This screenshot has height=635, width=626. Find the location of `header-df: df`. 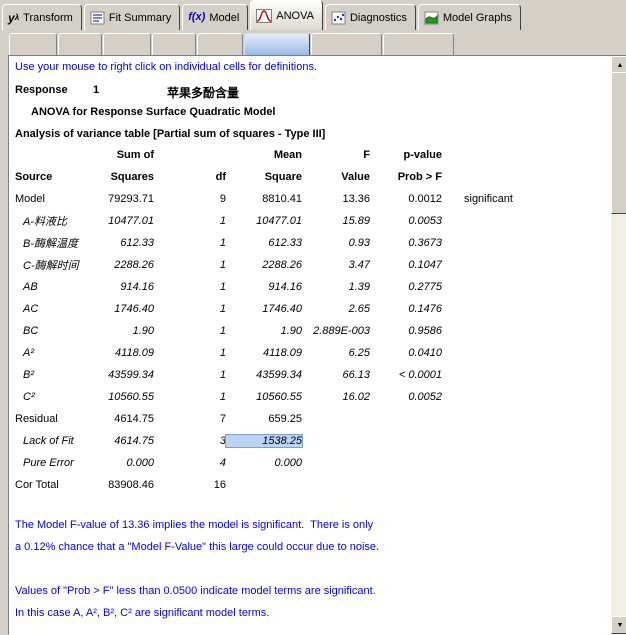

header-df: df is located at coordinates (220, 177).